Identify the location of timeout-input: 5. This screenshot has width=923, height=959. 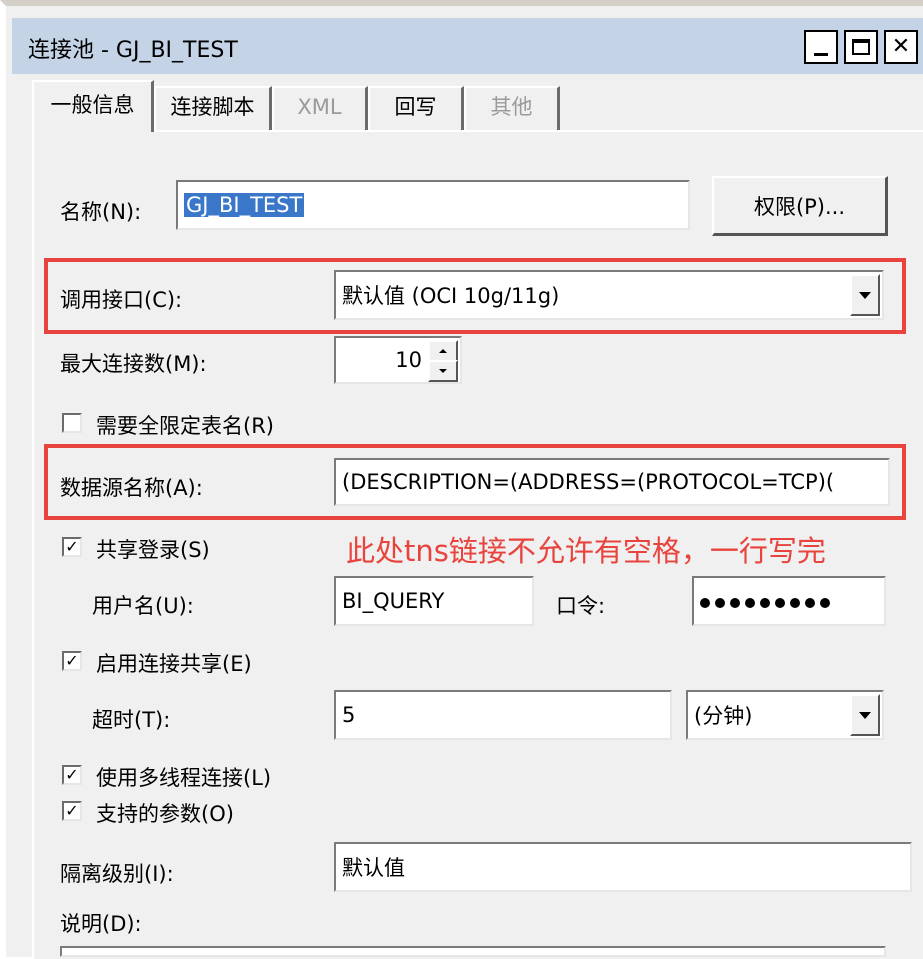
(503, 715).